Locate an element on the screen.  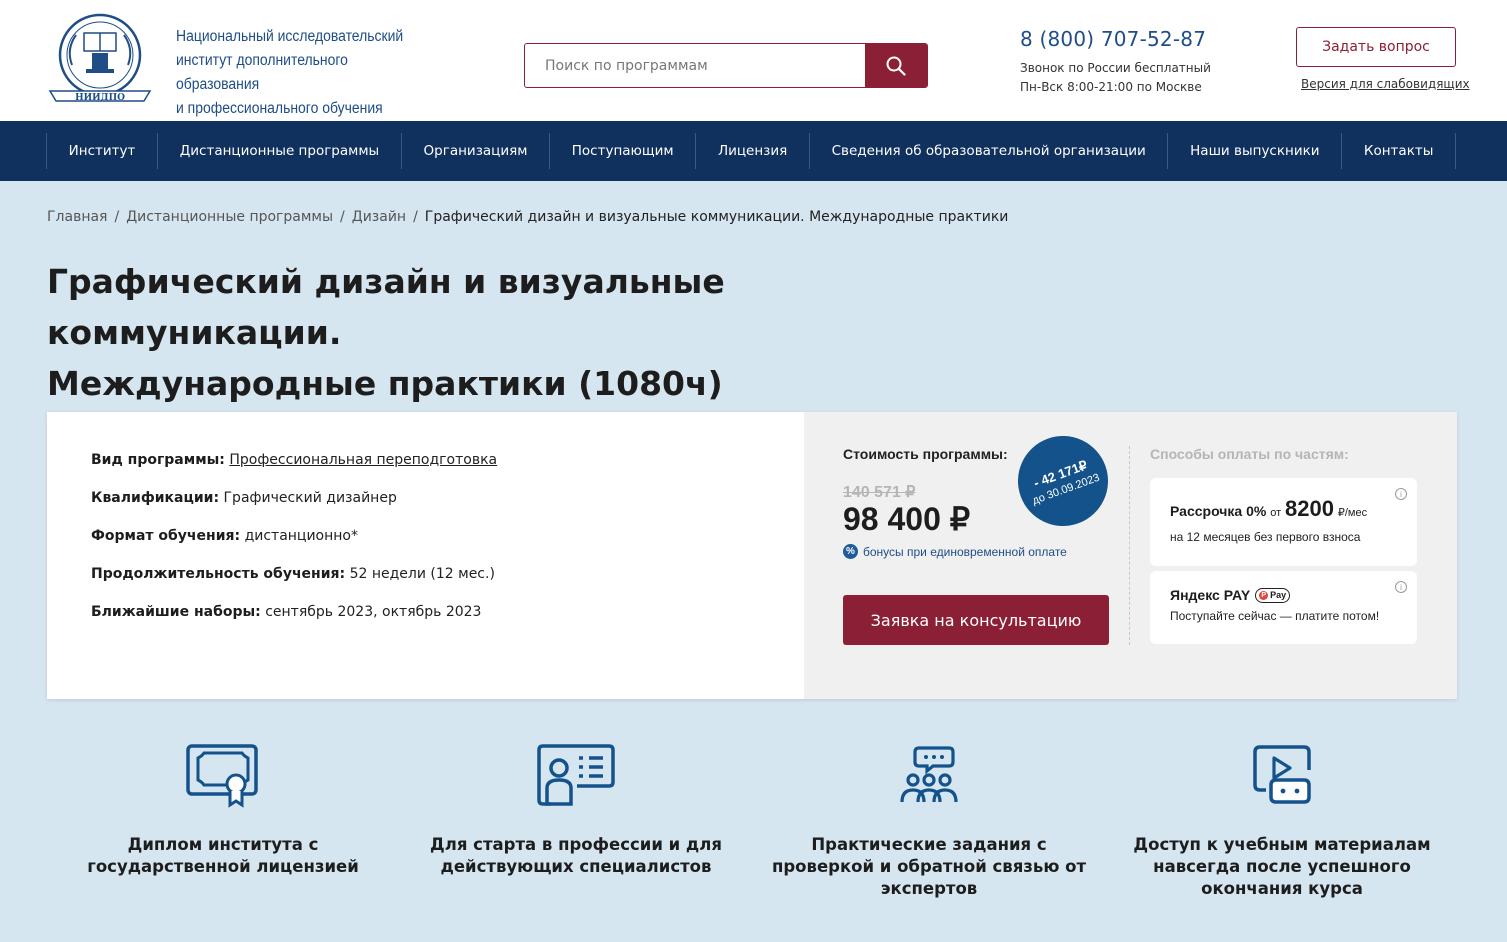
nav-item-license: Лицензия is located at coordinates (753, 151).